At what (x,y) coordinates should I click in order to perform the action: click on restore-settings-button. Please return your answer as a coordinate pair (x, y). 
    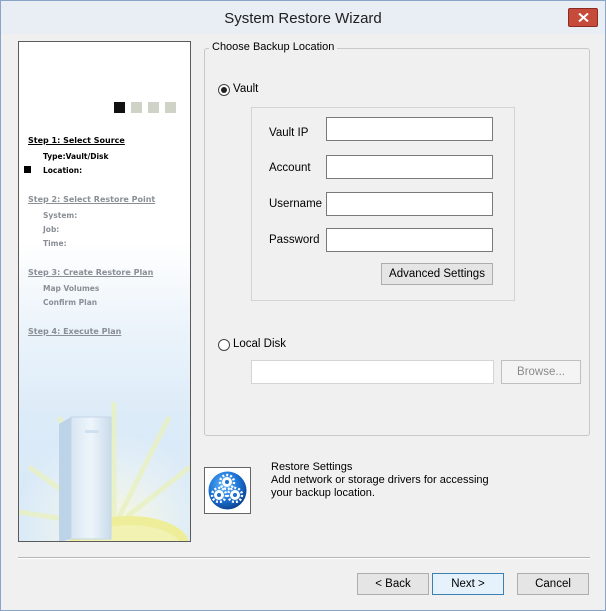
    Looking at the image, I should click on (227, 490).